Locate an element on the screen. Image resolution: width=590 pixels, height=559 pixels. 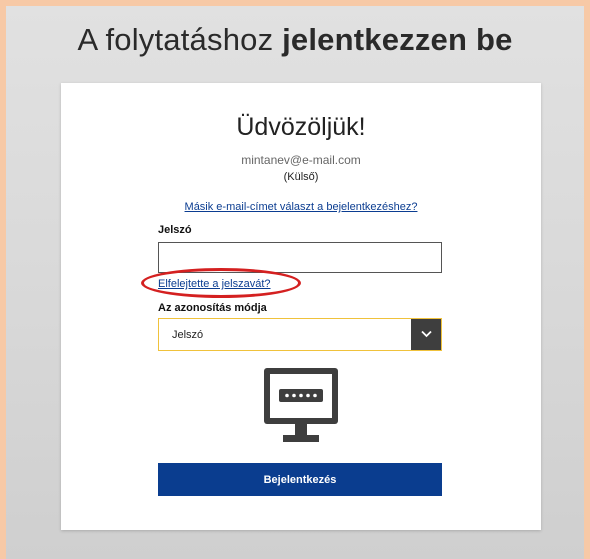
password-input is located at coordinates (300, 257).